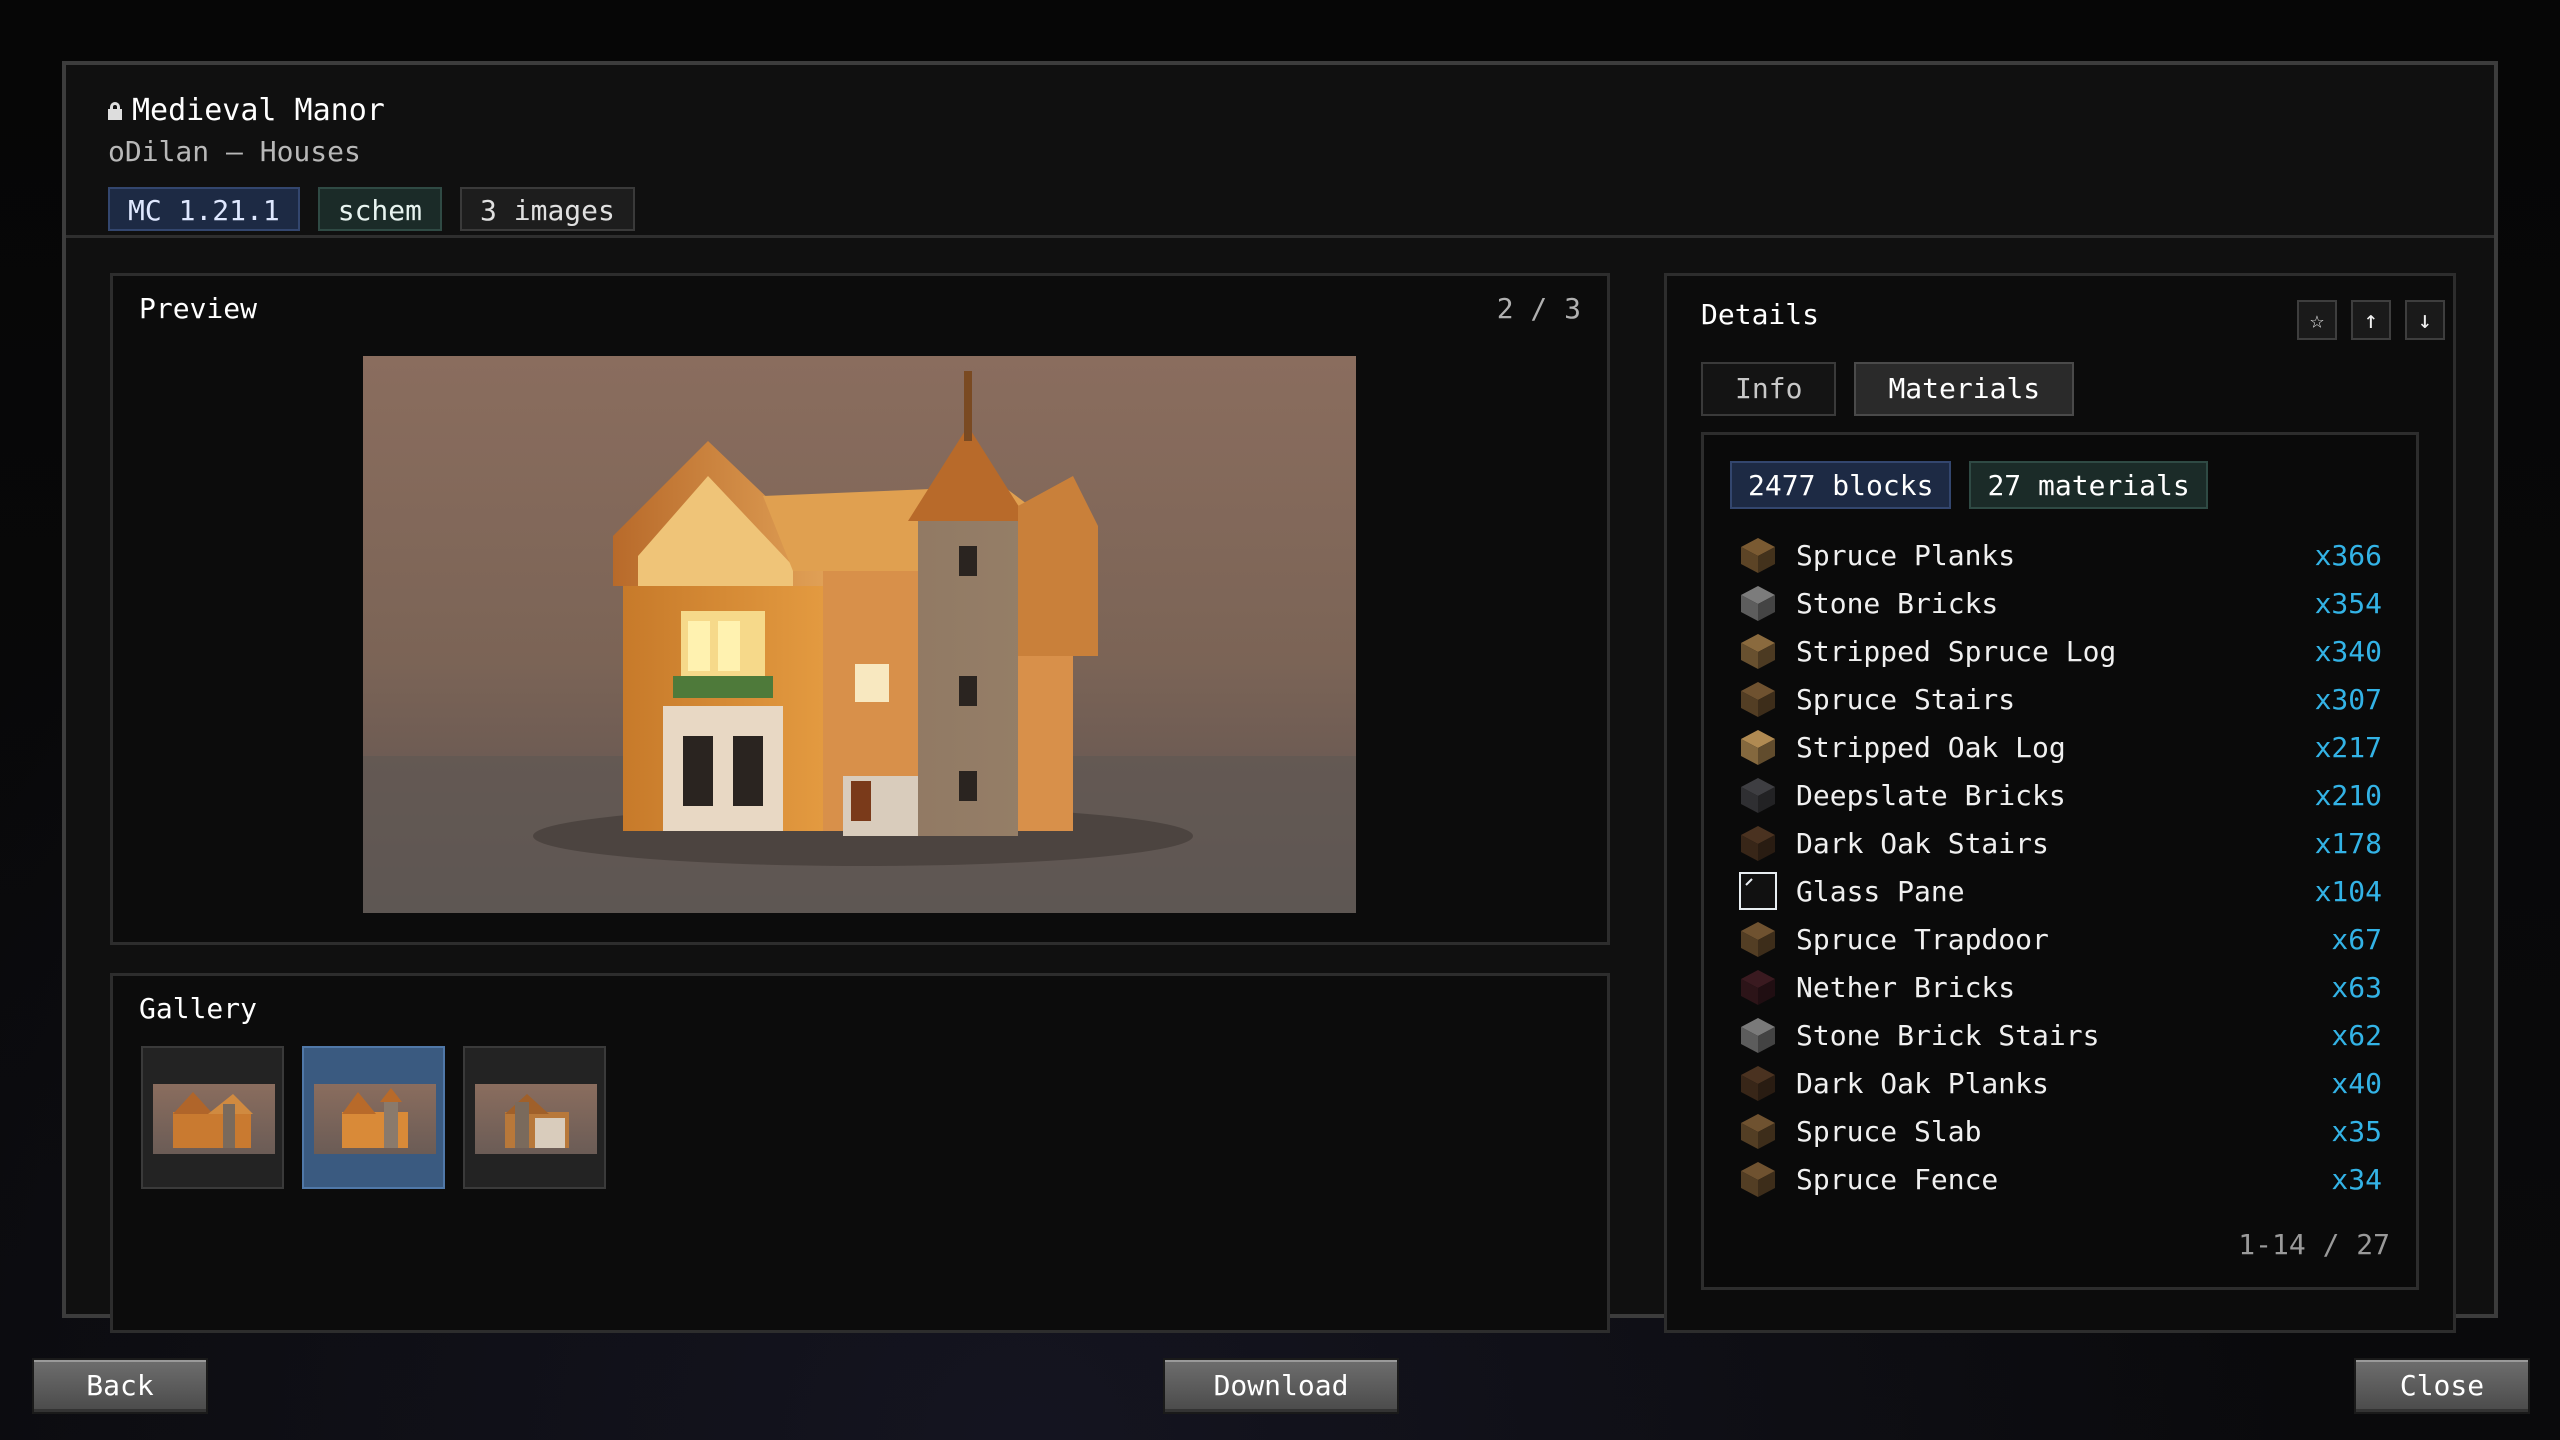 The width and height of the screenshot is (2560, 1440). Describe the element at coordinates (2070, 891) in the screenshot. I see `material-row: Glass Pane x104` at that location.